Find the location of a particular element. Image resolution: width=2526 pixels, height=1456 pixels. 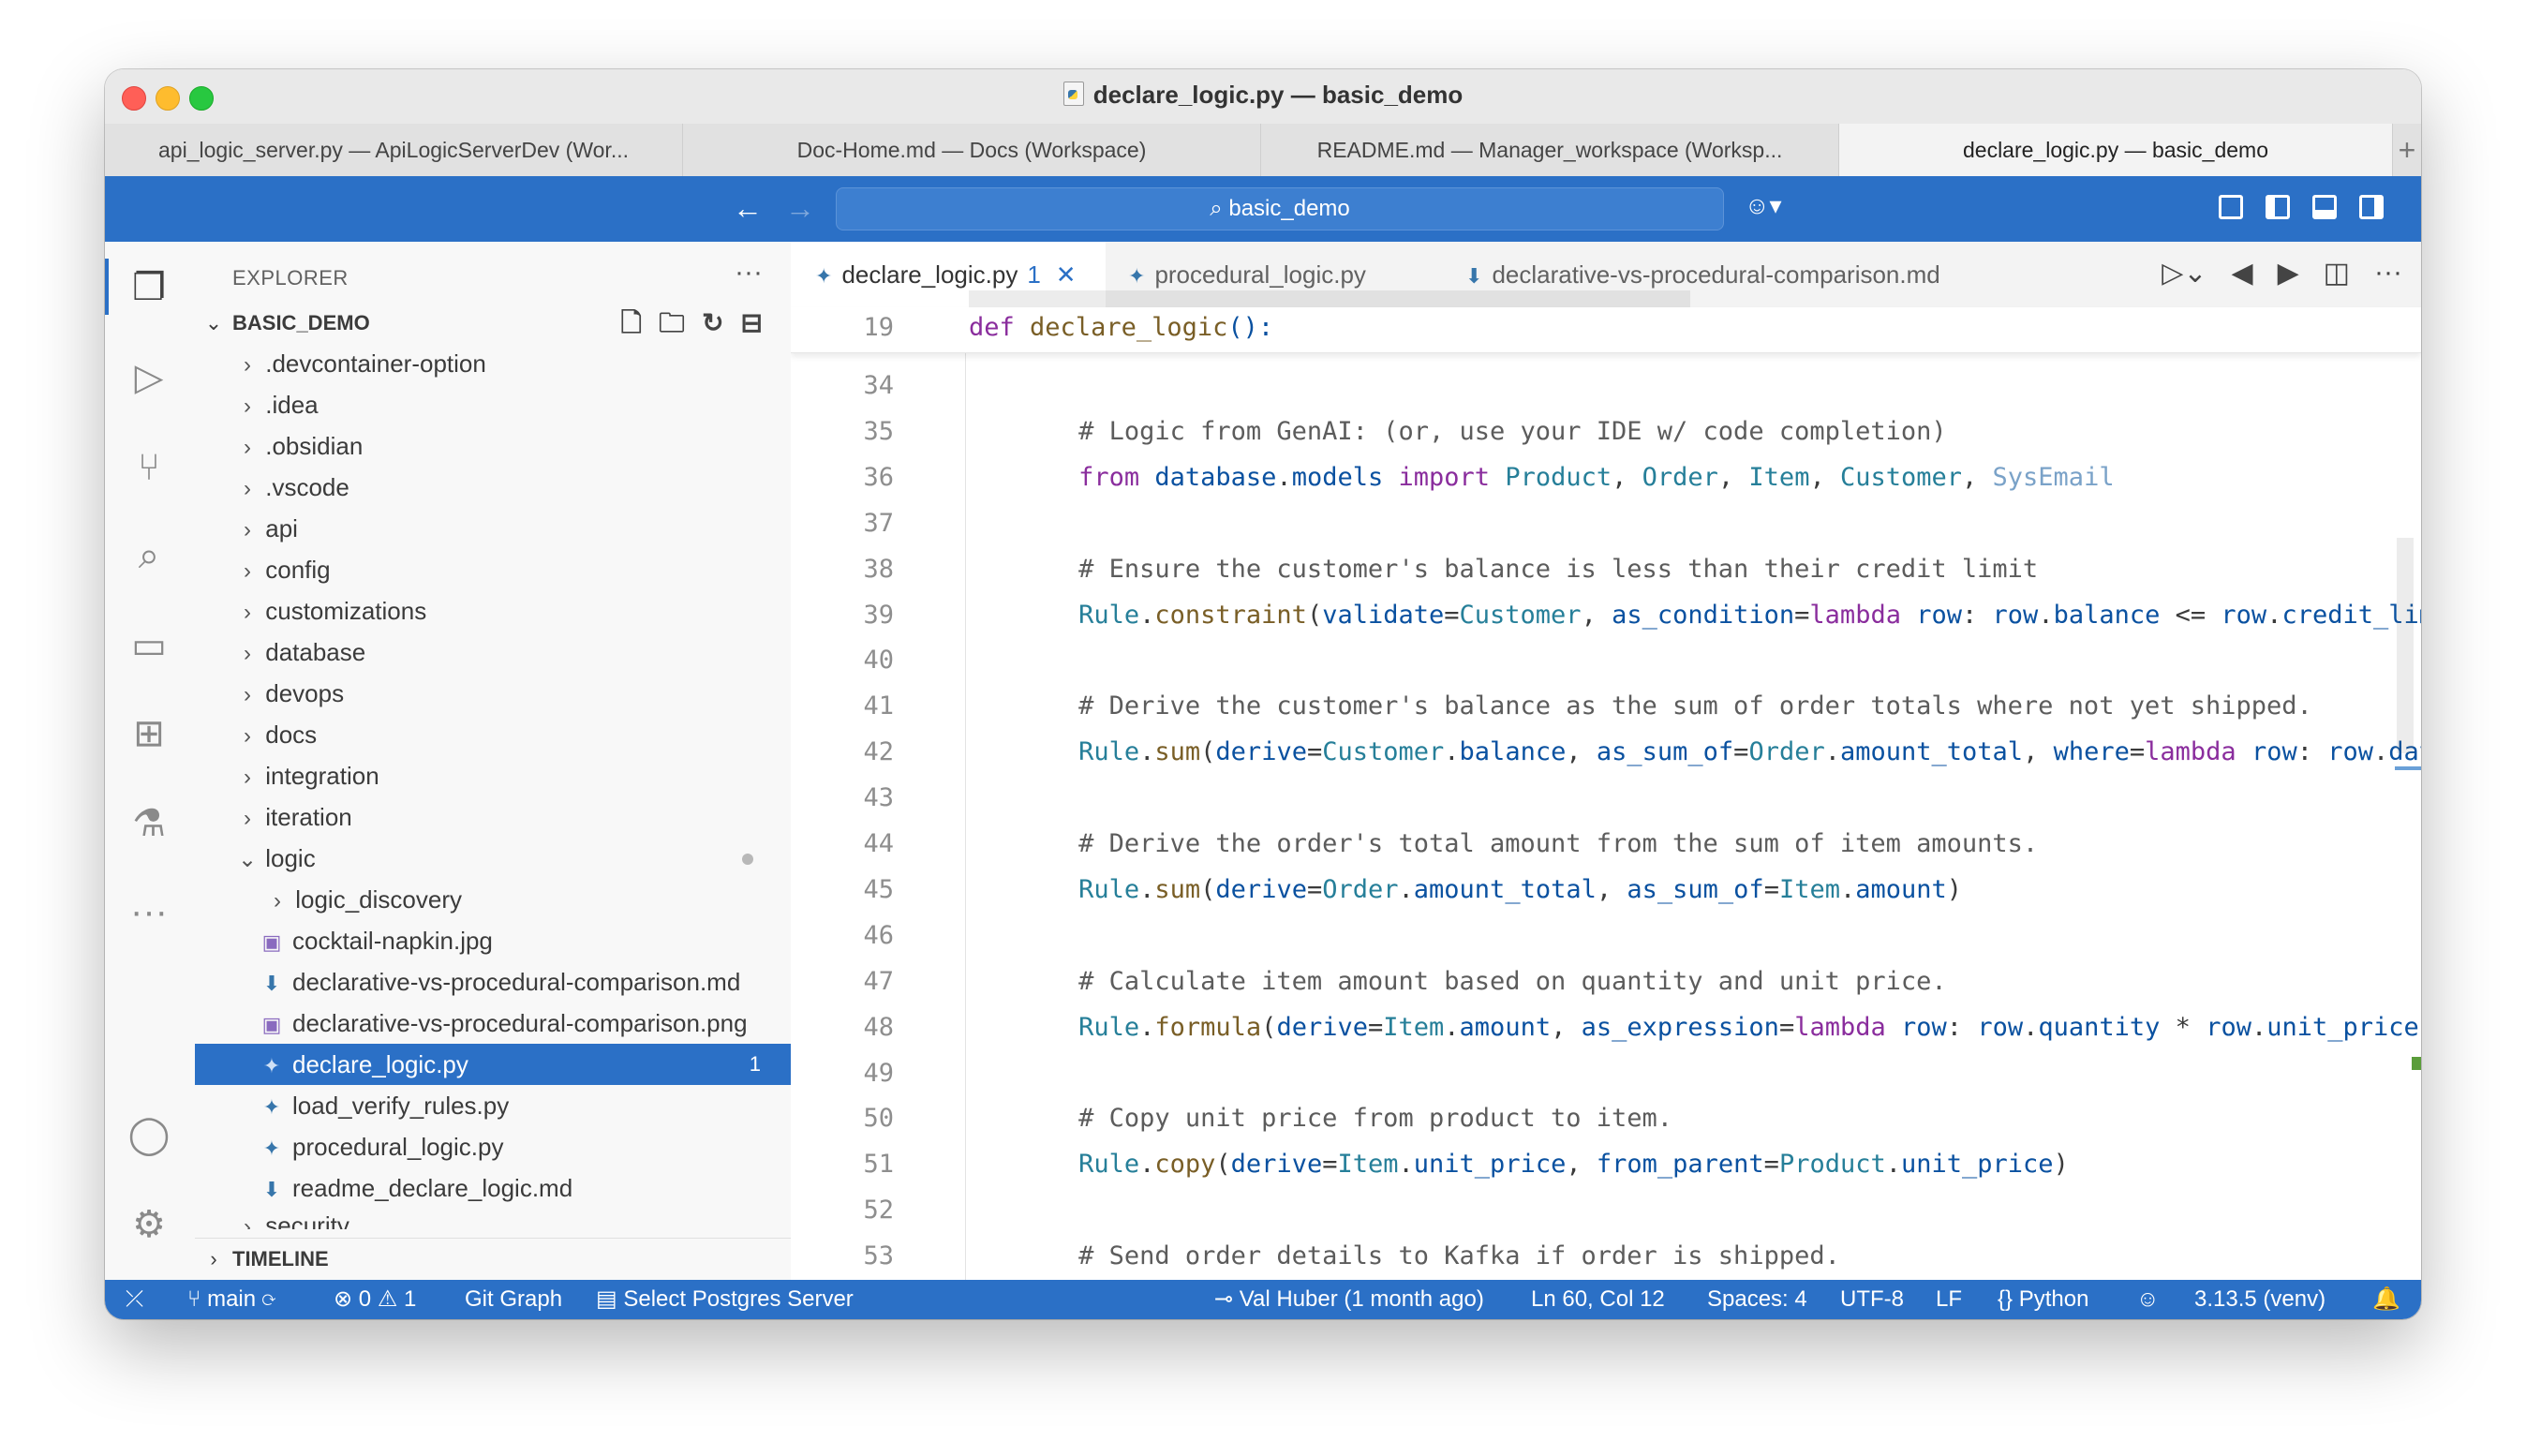

line-number: 37 is located at coordinates (878, 523).